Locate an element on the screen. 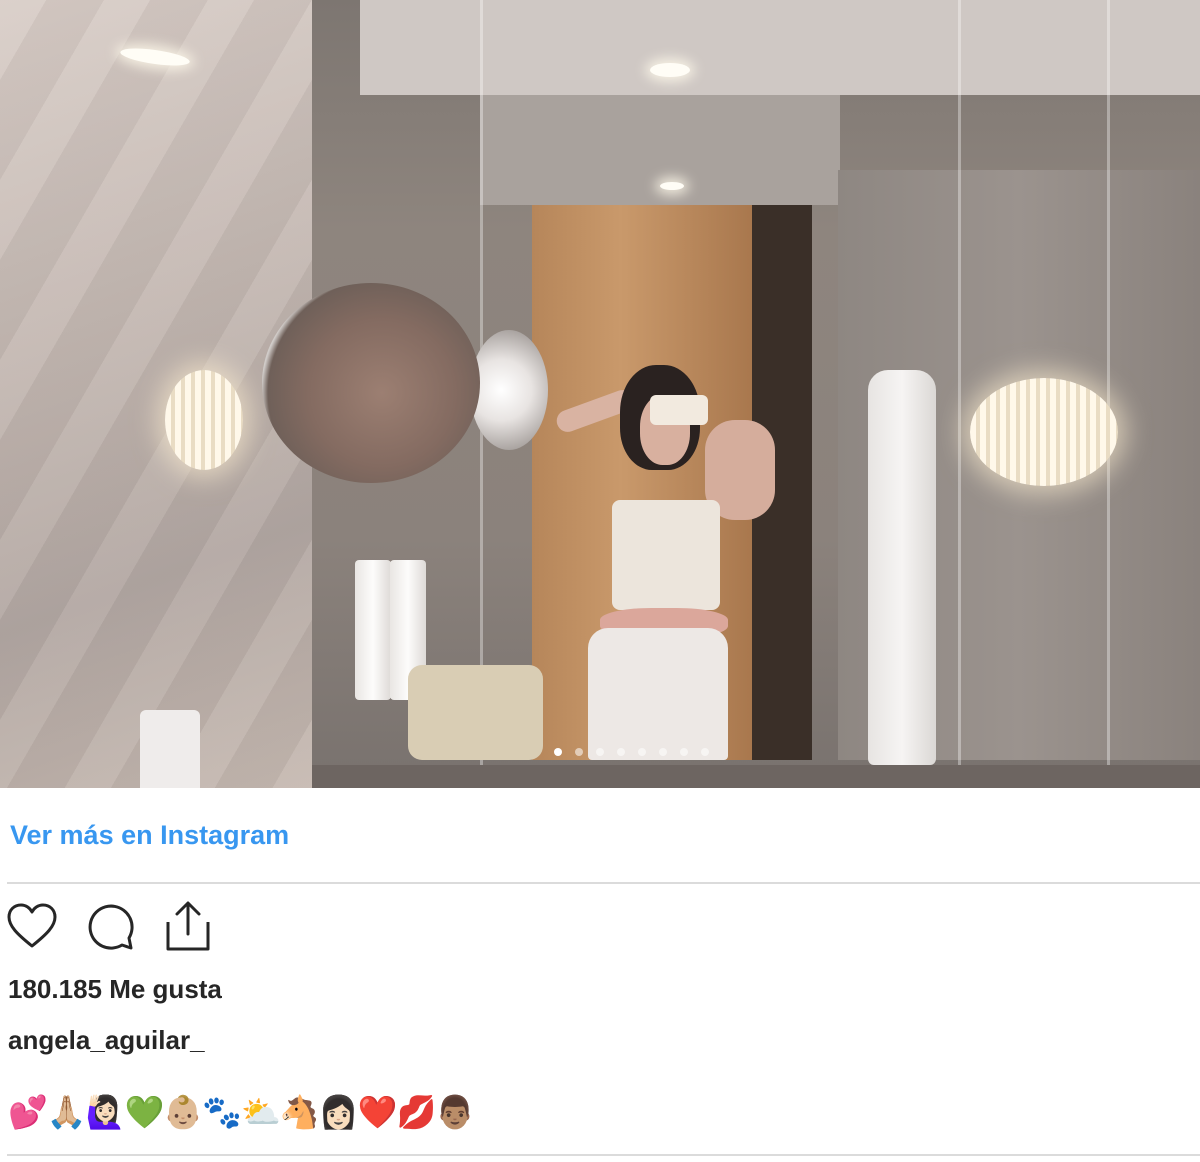 This screenshot has width=1200, height=1162. top is located at coordinates (666, 555).